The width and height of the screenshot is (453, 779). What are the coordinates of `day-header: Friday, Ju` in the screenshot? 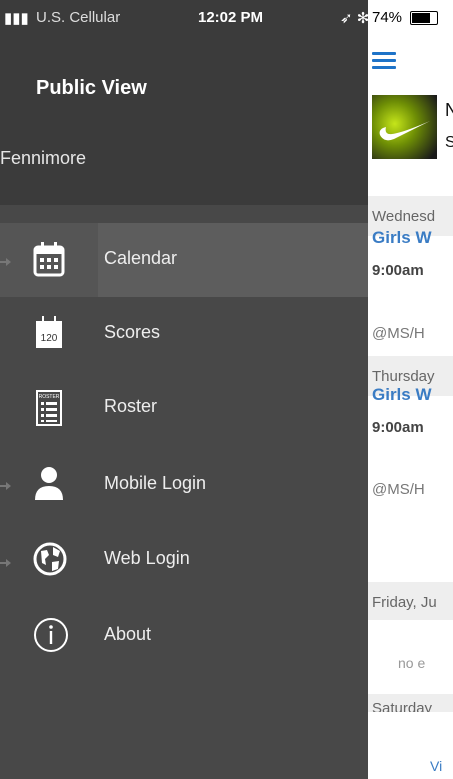 It's located at (410, 601).